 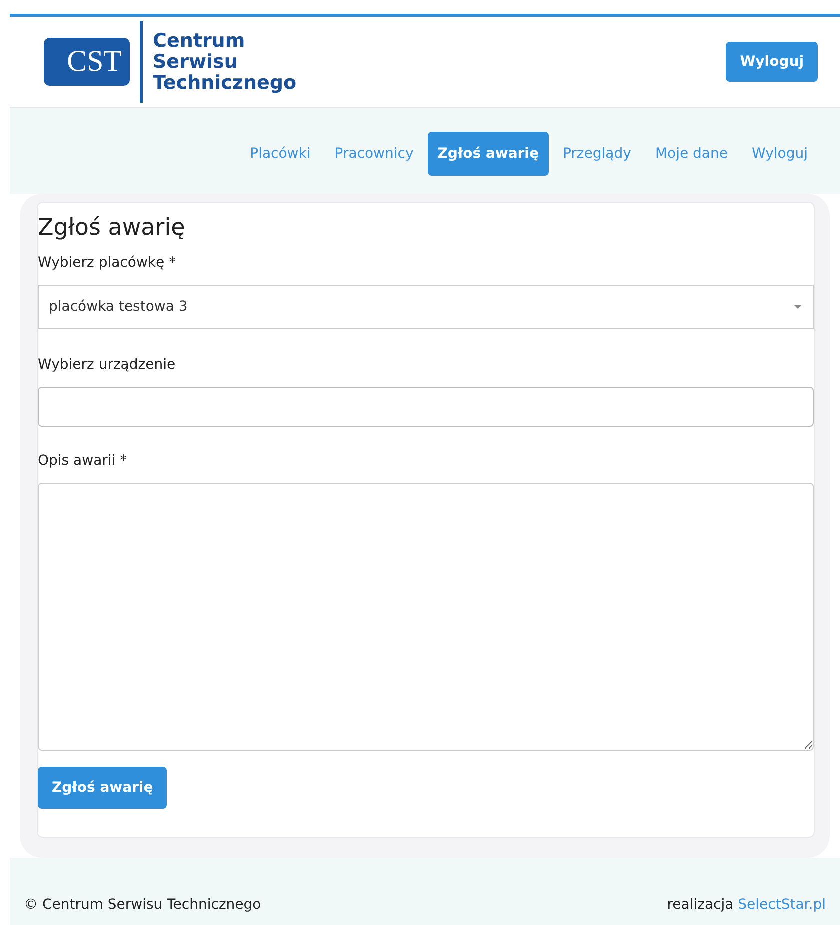 What do you see at coordinates (87, 62) in the screenshot?
I see `logo-mark: CST` at bounding box center [87, 62].